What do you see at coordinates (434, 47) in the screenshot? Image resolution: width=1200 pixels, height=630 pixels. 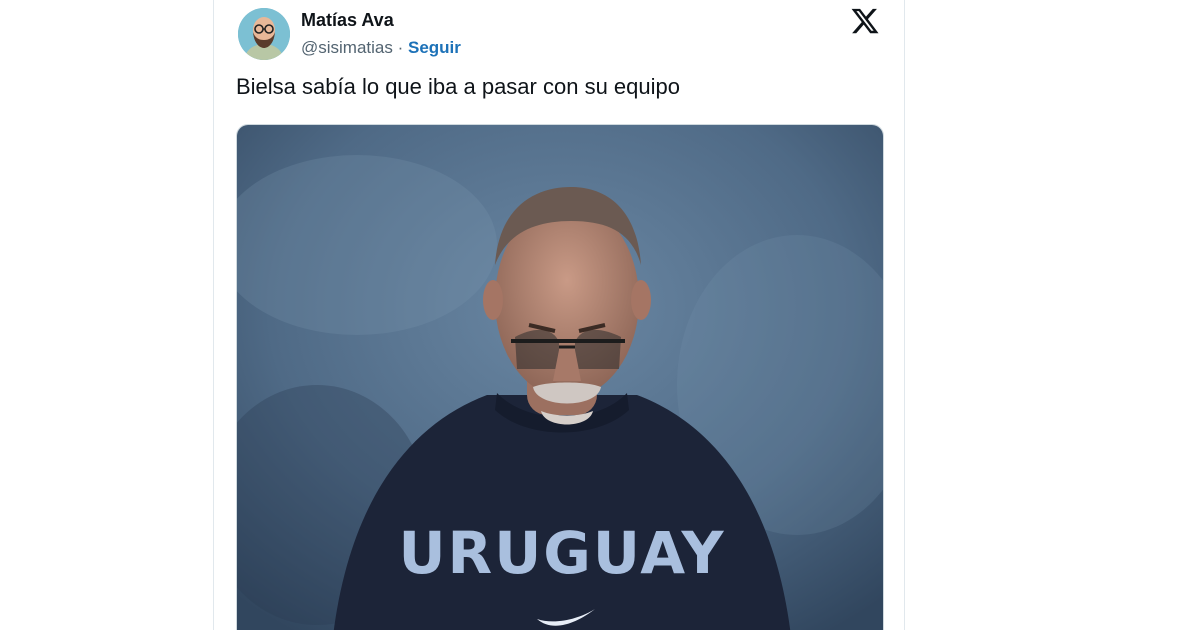 I see `follow-button: Seguir` at bounding box center [434, 47].